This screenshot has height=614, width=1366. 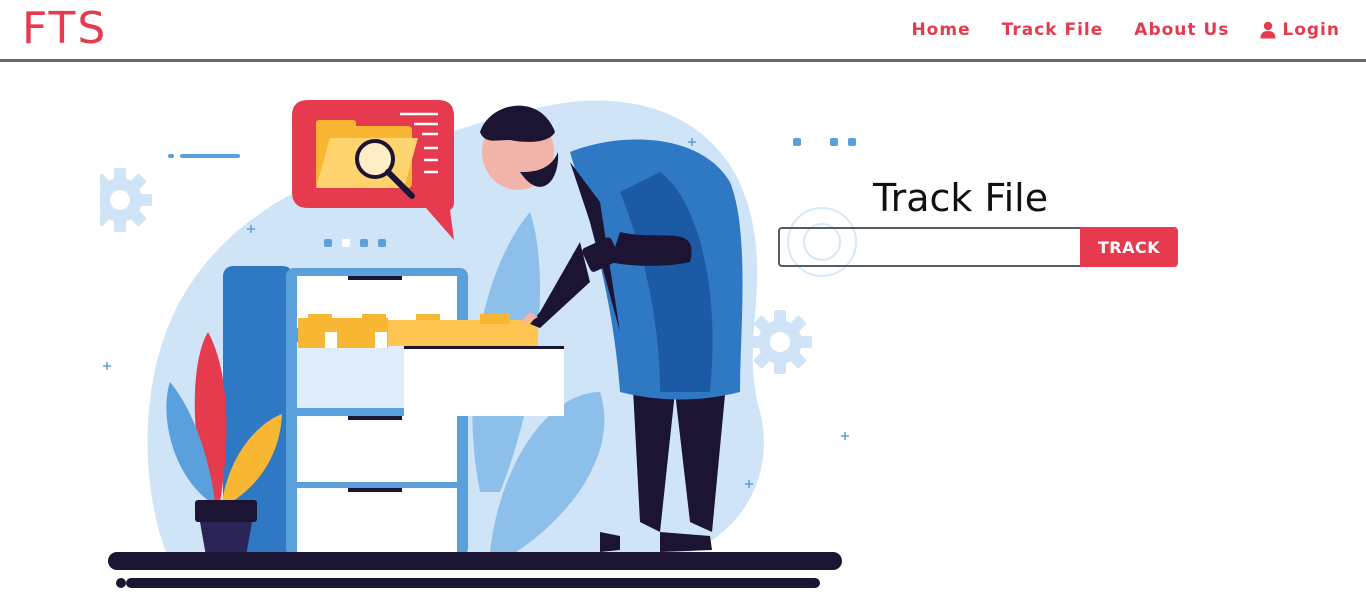 I want to click on deco-line-icon, so click(x=210, y=156).